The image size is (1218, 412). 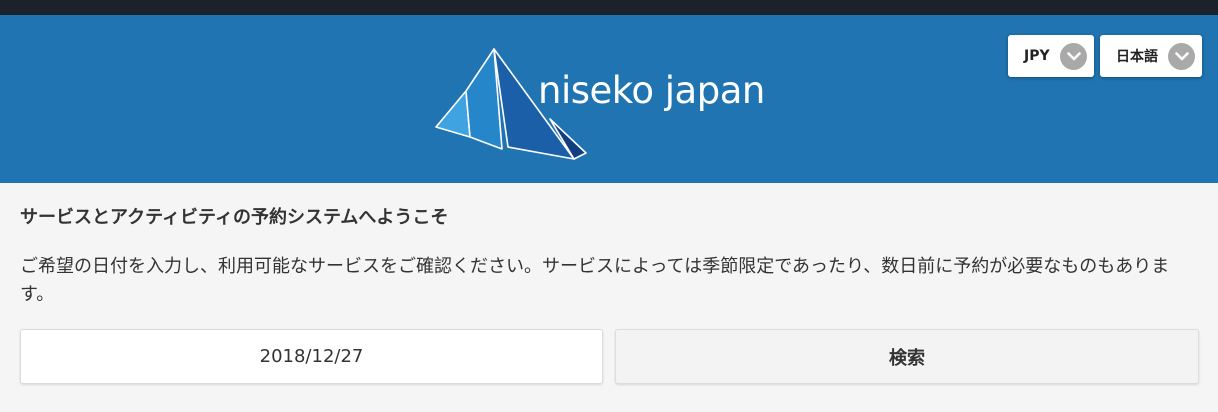 I want to click on date-field, so click(x=311, y=356).